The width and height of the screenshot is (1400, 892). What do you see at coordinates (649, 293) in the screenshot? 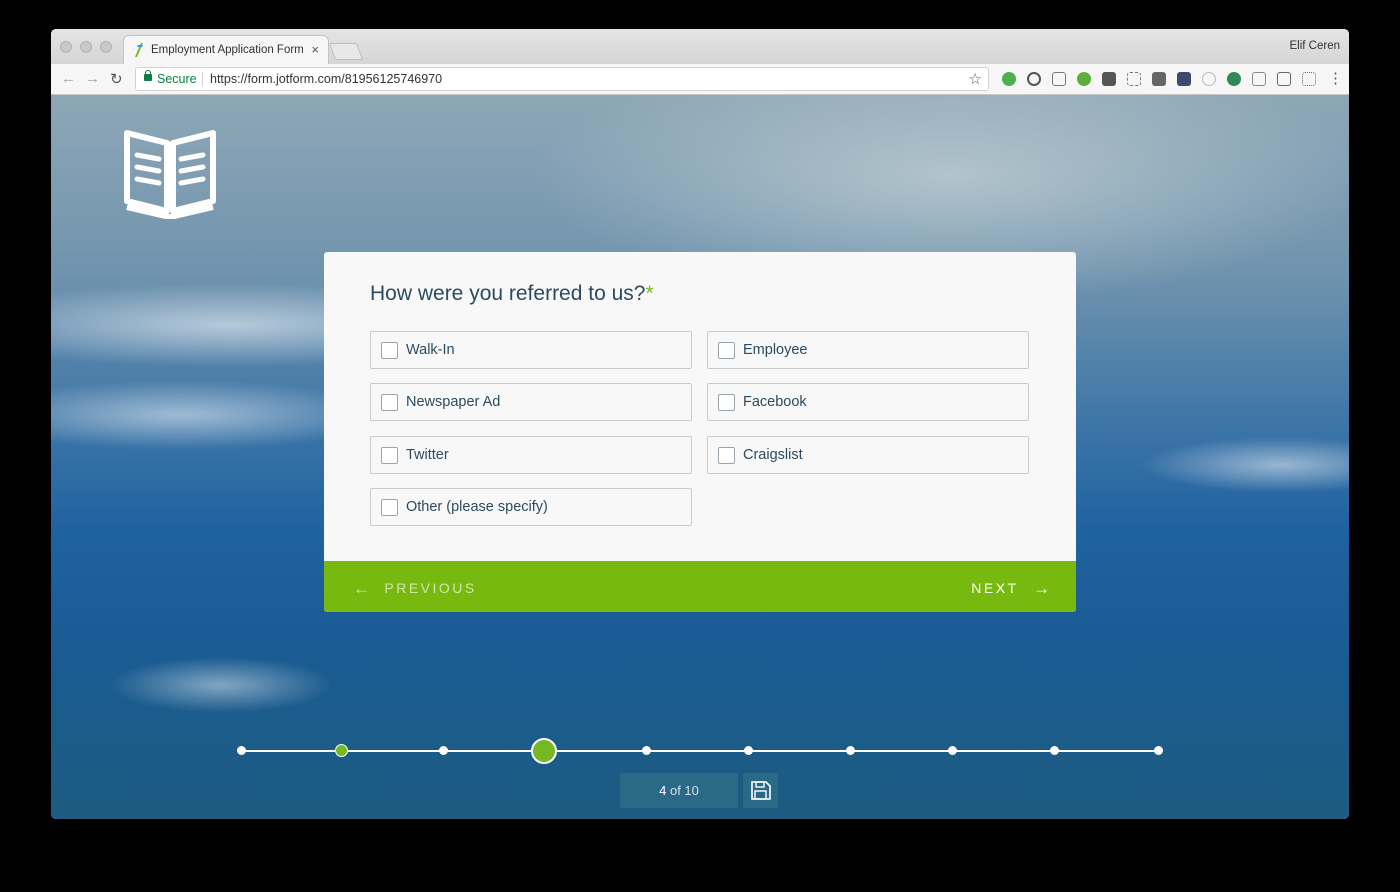
I see `required-asterisk: *` at bounding box center [649, 293].